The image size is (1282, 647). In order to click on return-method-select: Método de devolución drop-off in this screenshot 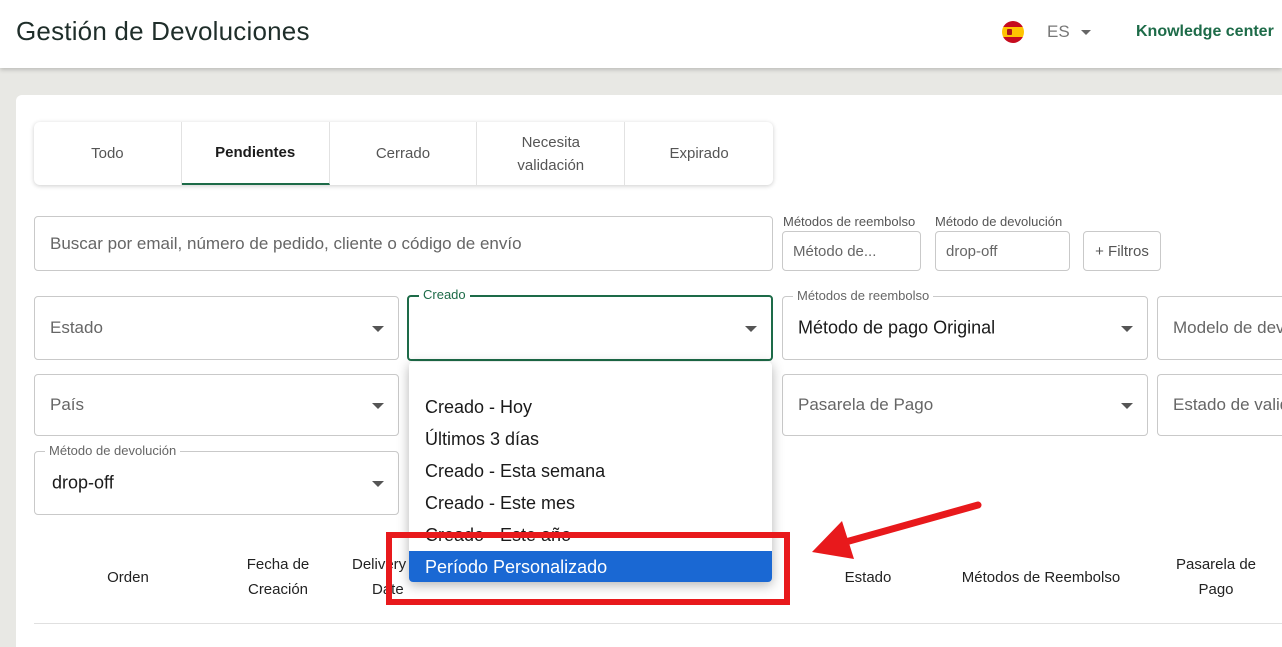, I will do `click(216, 479)`.